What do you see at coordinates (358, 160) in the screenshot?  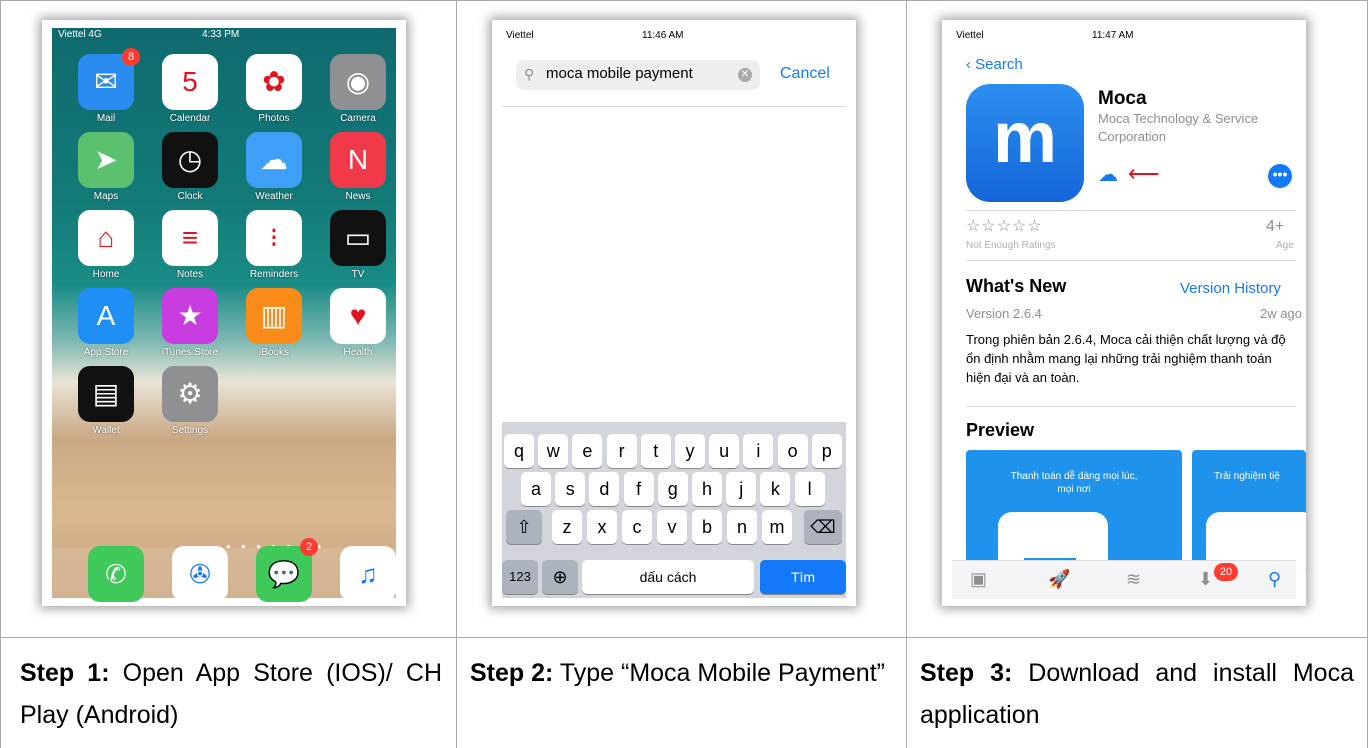 I see `app-icon-news: N` at bounding box center [358, 160].